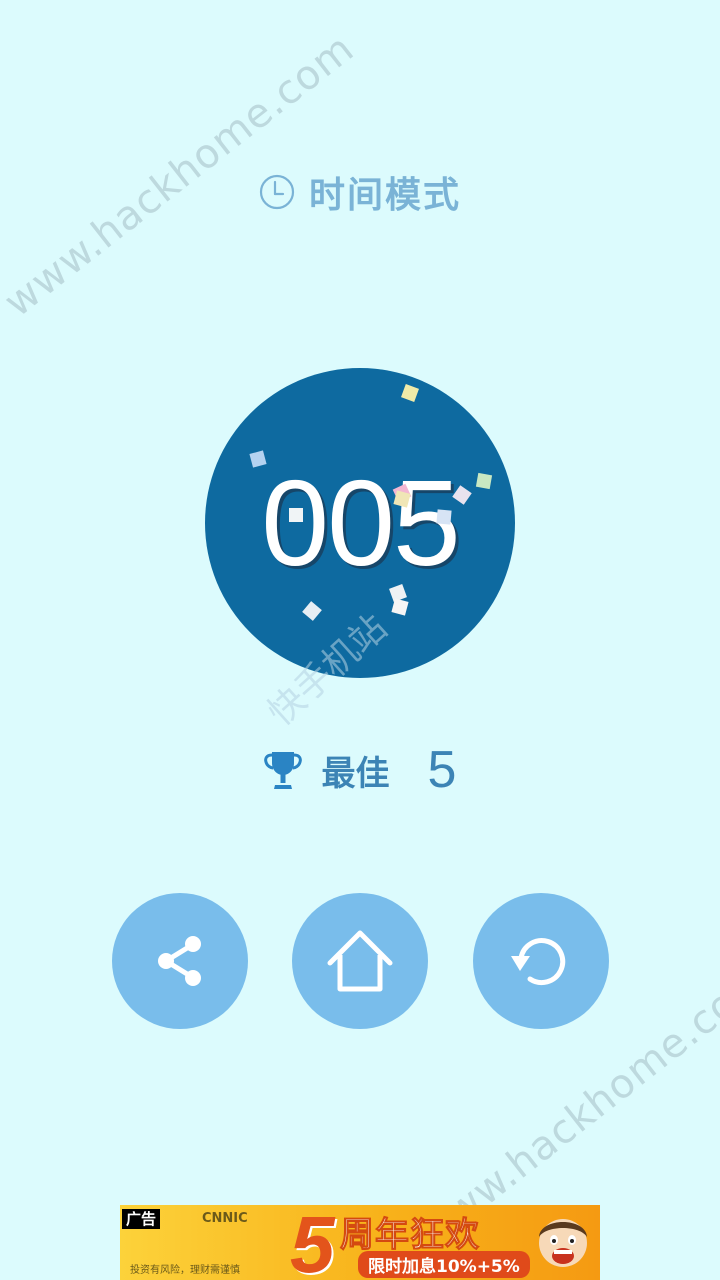 Image resolution: width=720 pixels, height=1280 pixels. Describe the element at coordinates (312, 1242) in the screenshot. I see `ad-number: 5` at that location.